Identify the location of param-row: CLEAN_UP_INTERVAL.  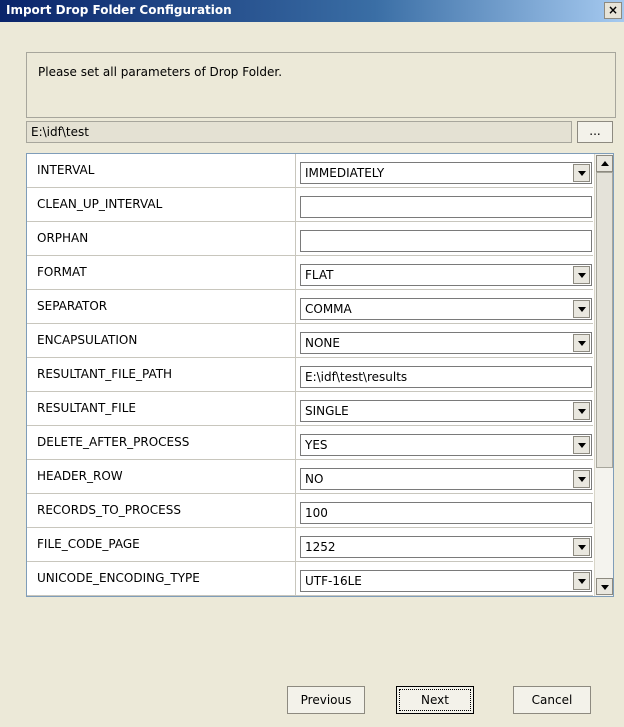
(310, 205).